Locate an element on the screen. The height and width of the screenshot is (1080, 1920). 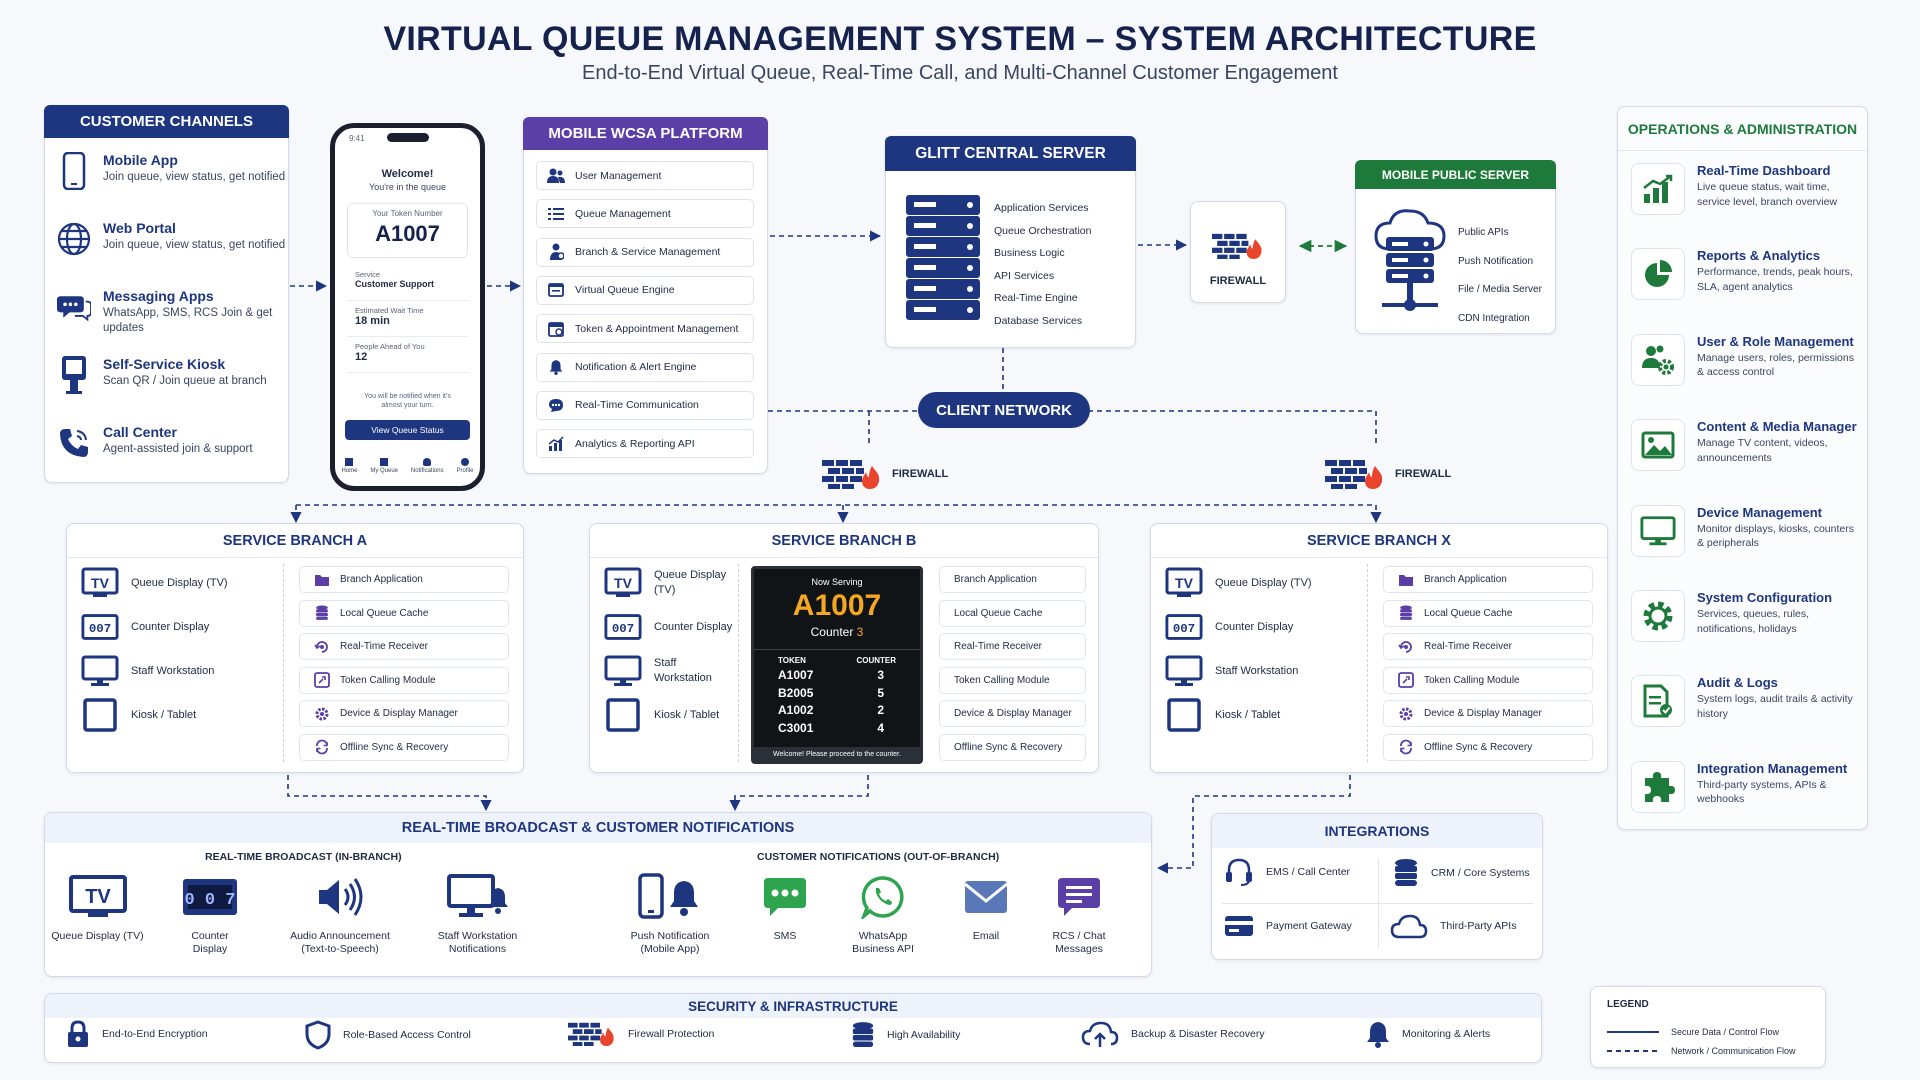
shield-icon is located at coordinates (318, 1035).